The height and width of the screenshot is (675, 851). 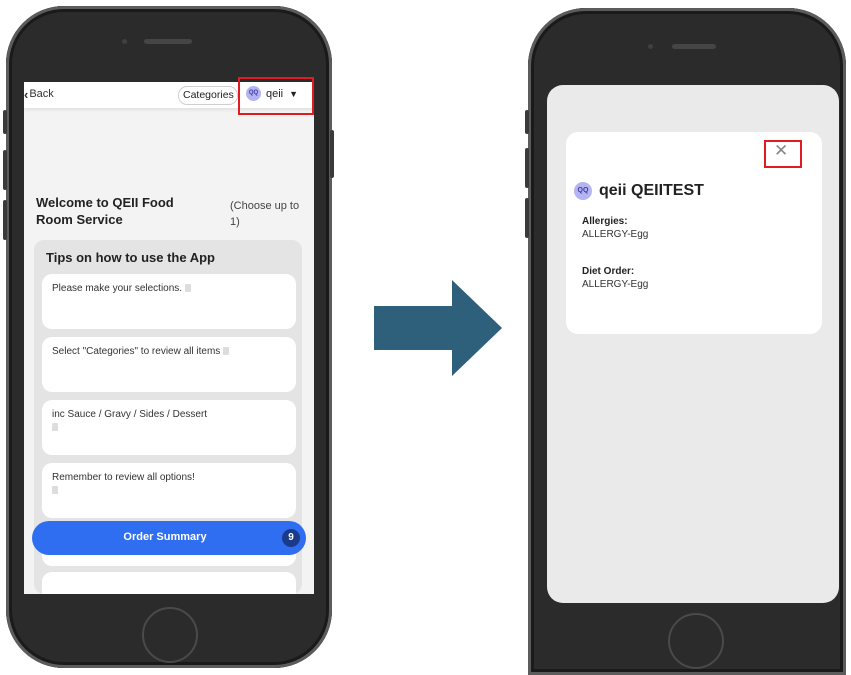 I want to click on avatar: QQ, so click(x=583, y=191).